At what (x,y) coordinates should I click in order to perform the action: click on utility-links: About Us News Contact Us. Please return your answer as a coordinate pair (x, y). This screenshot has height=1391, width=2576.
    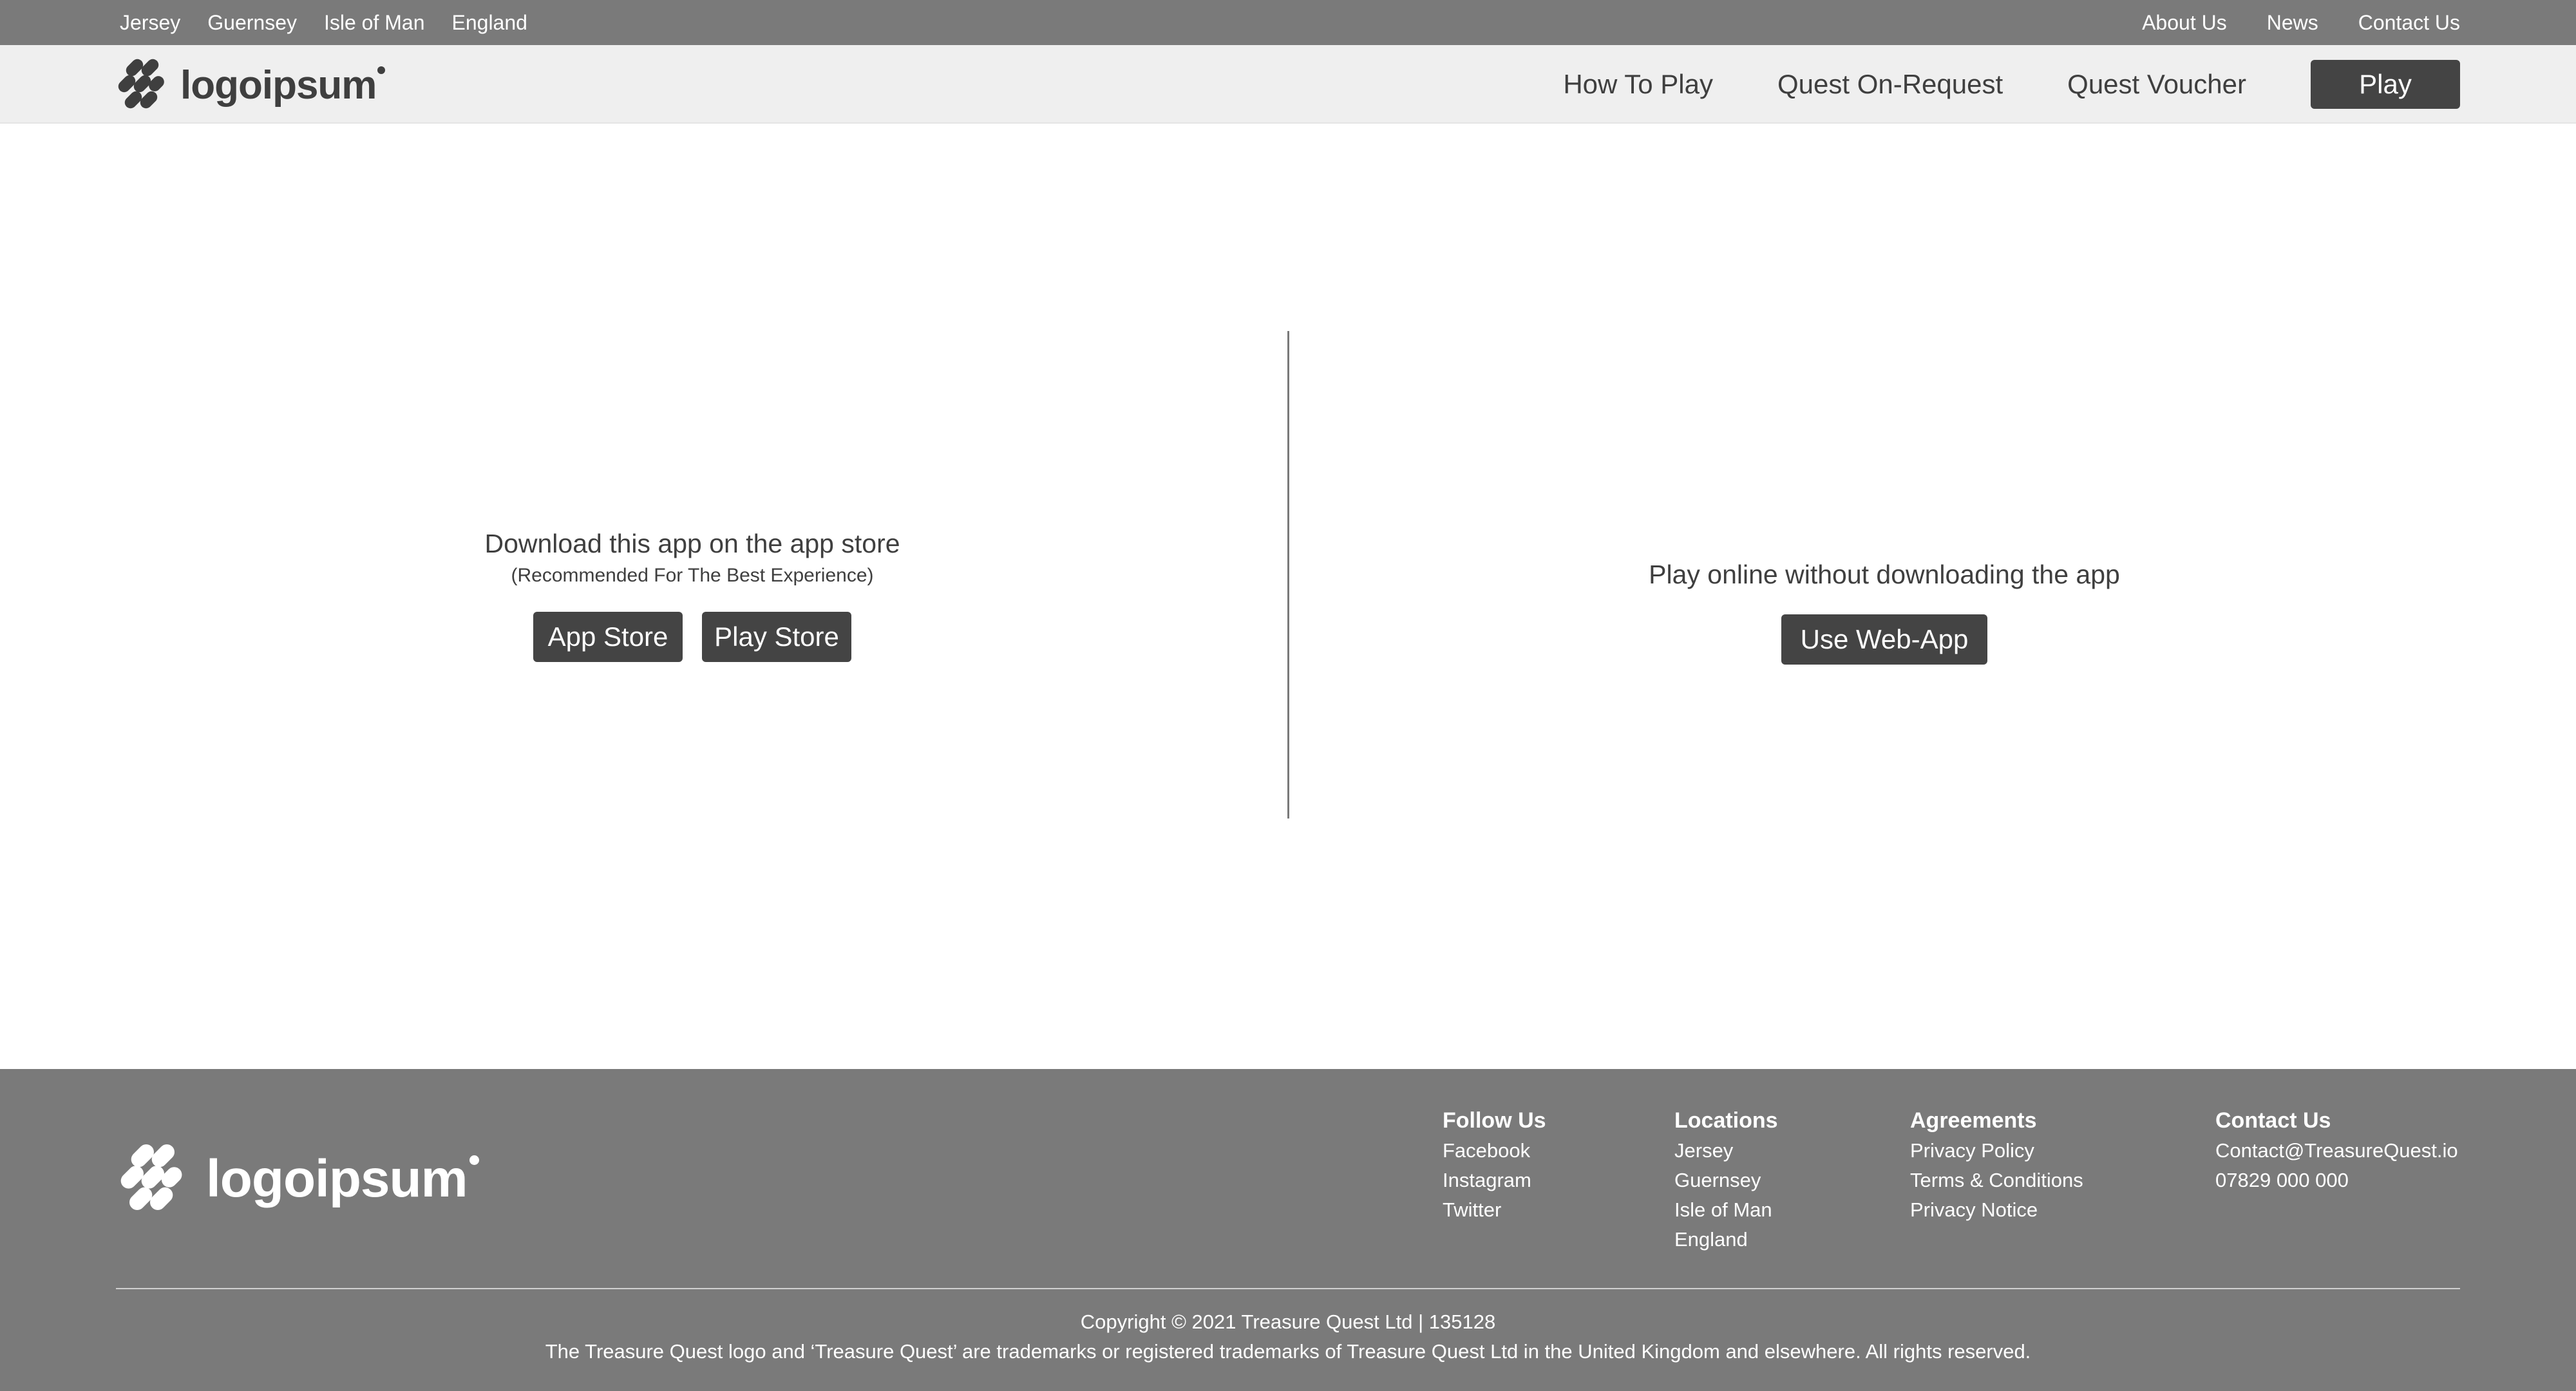
    Looking at the image, I should click on (2301, 22).